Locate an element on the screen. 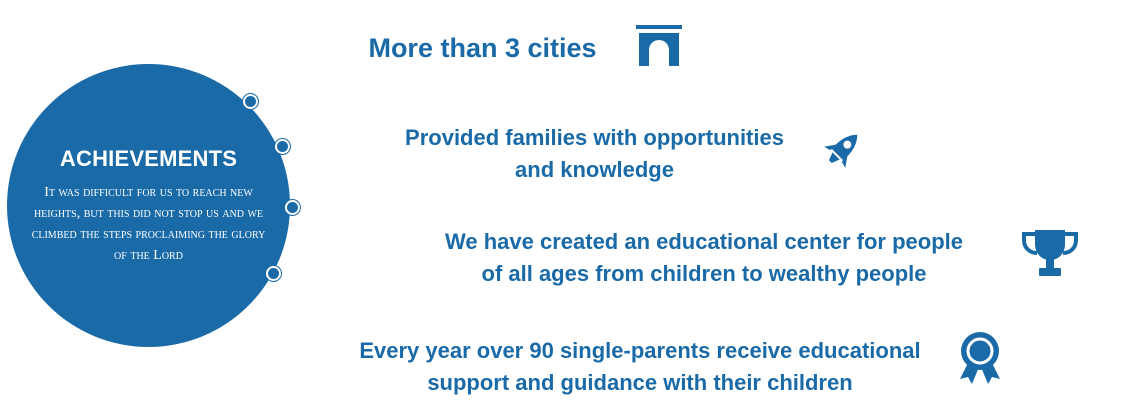 The image size is (1127, 403). achievement-families-line1: Provided families with opportunities is located at coordinates (594, 137).